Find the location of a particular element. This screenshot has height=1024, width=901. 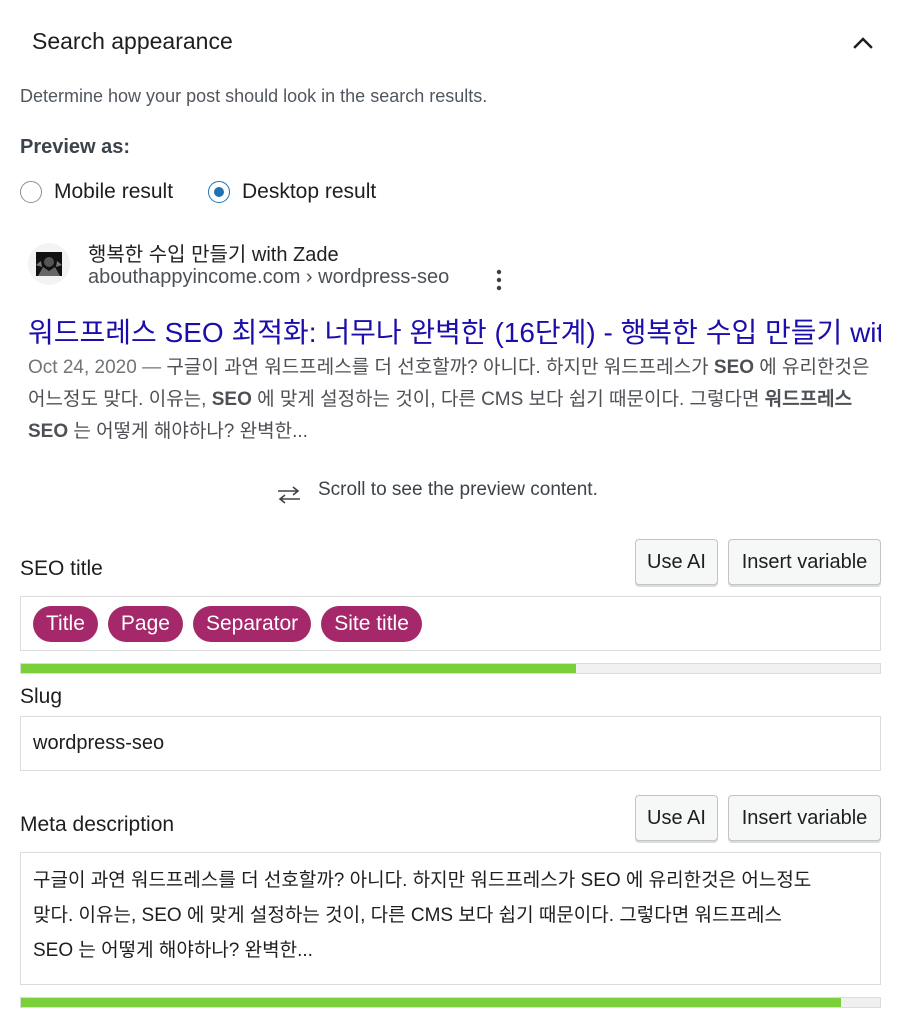

scroll-hint: Scroll to see the preview content. is located at coordinates (437, 490).